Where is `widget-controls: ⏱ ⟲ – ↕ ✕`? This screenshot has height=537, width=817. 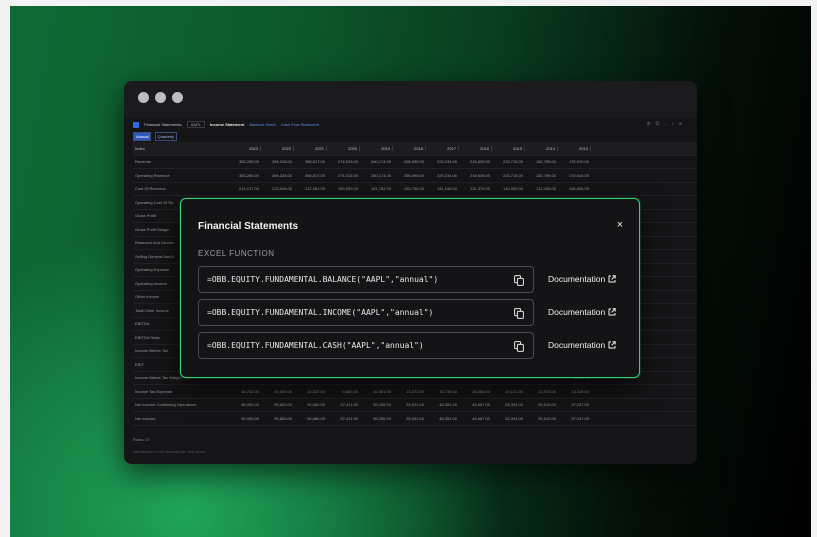
widget-controls: ⏱ ⟲ – ↕ ✕ is located at coordinates (665, 123).